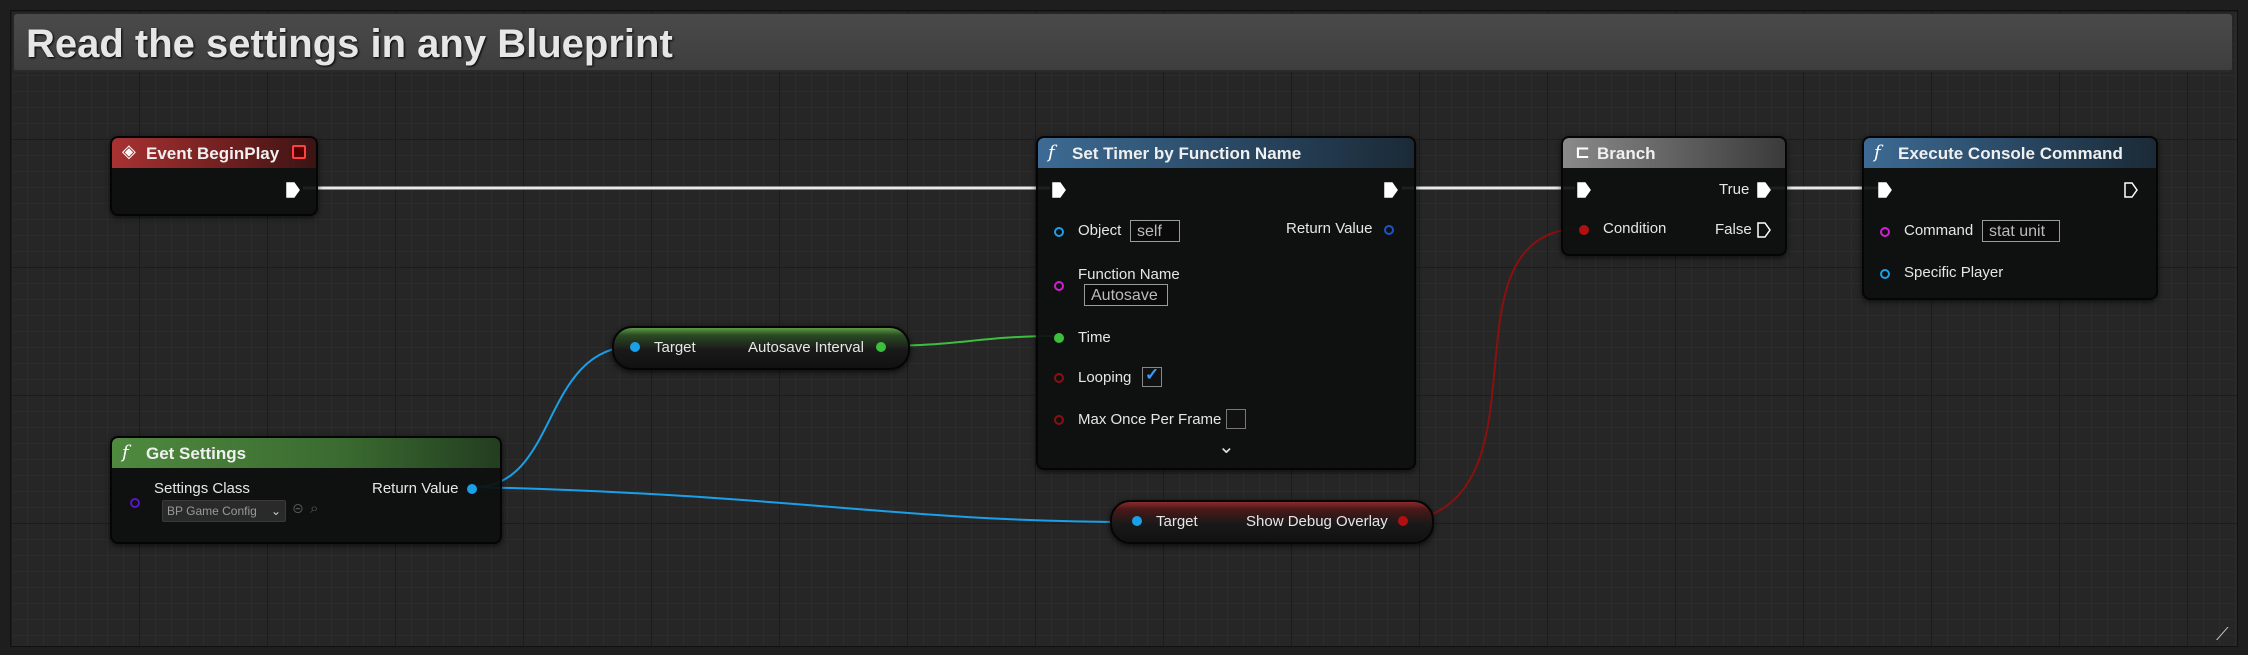  Describe the element at coordinates (214, 176) in the screenshot. I see `event-beginplay-node: ◈ Event BeginPlay` at that location.